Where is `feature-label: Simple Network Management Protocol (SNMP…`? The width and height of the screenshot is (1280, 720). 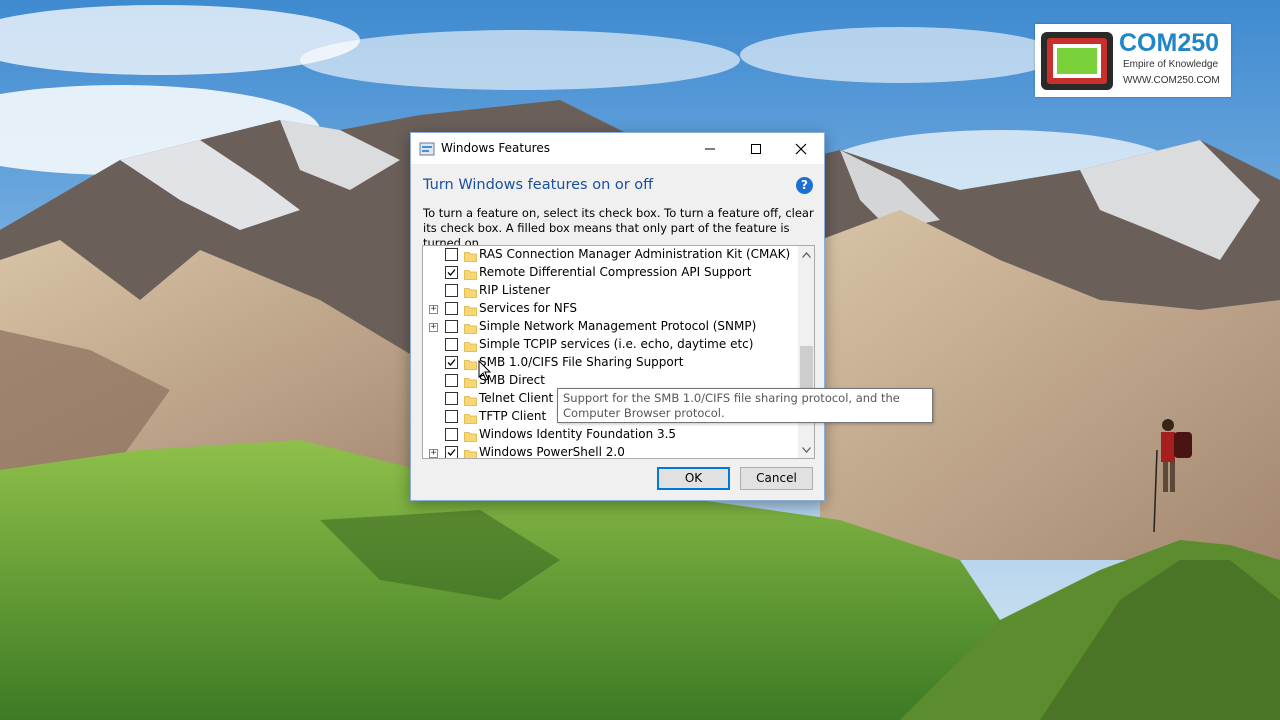 feature-label: Simple Network Management Protocol (SNMP… is located at coordinates (618, 326).